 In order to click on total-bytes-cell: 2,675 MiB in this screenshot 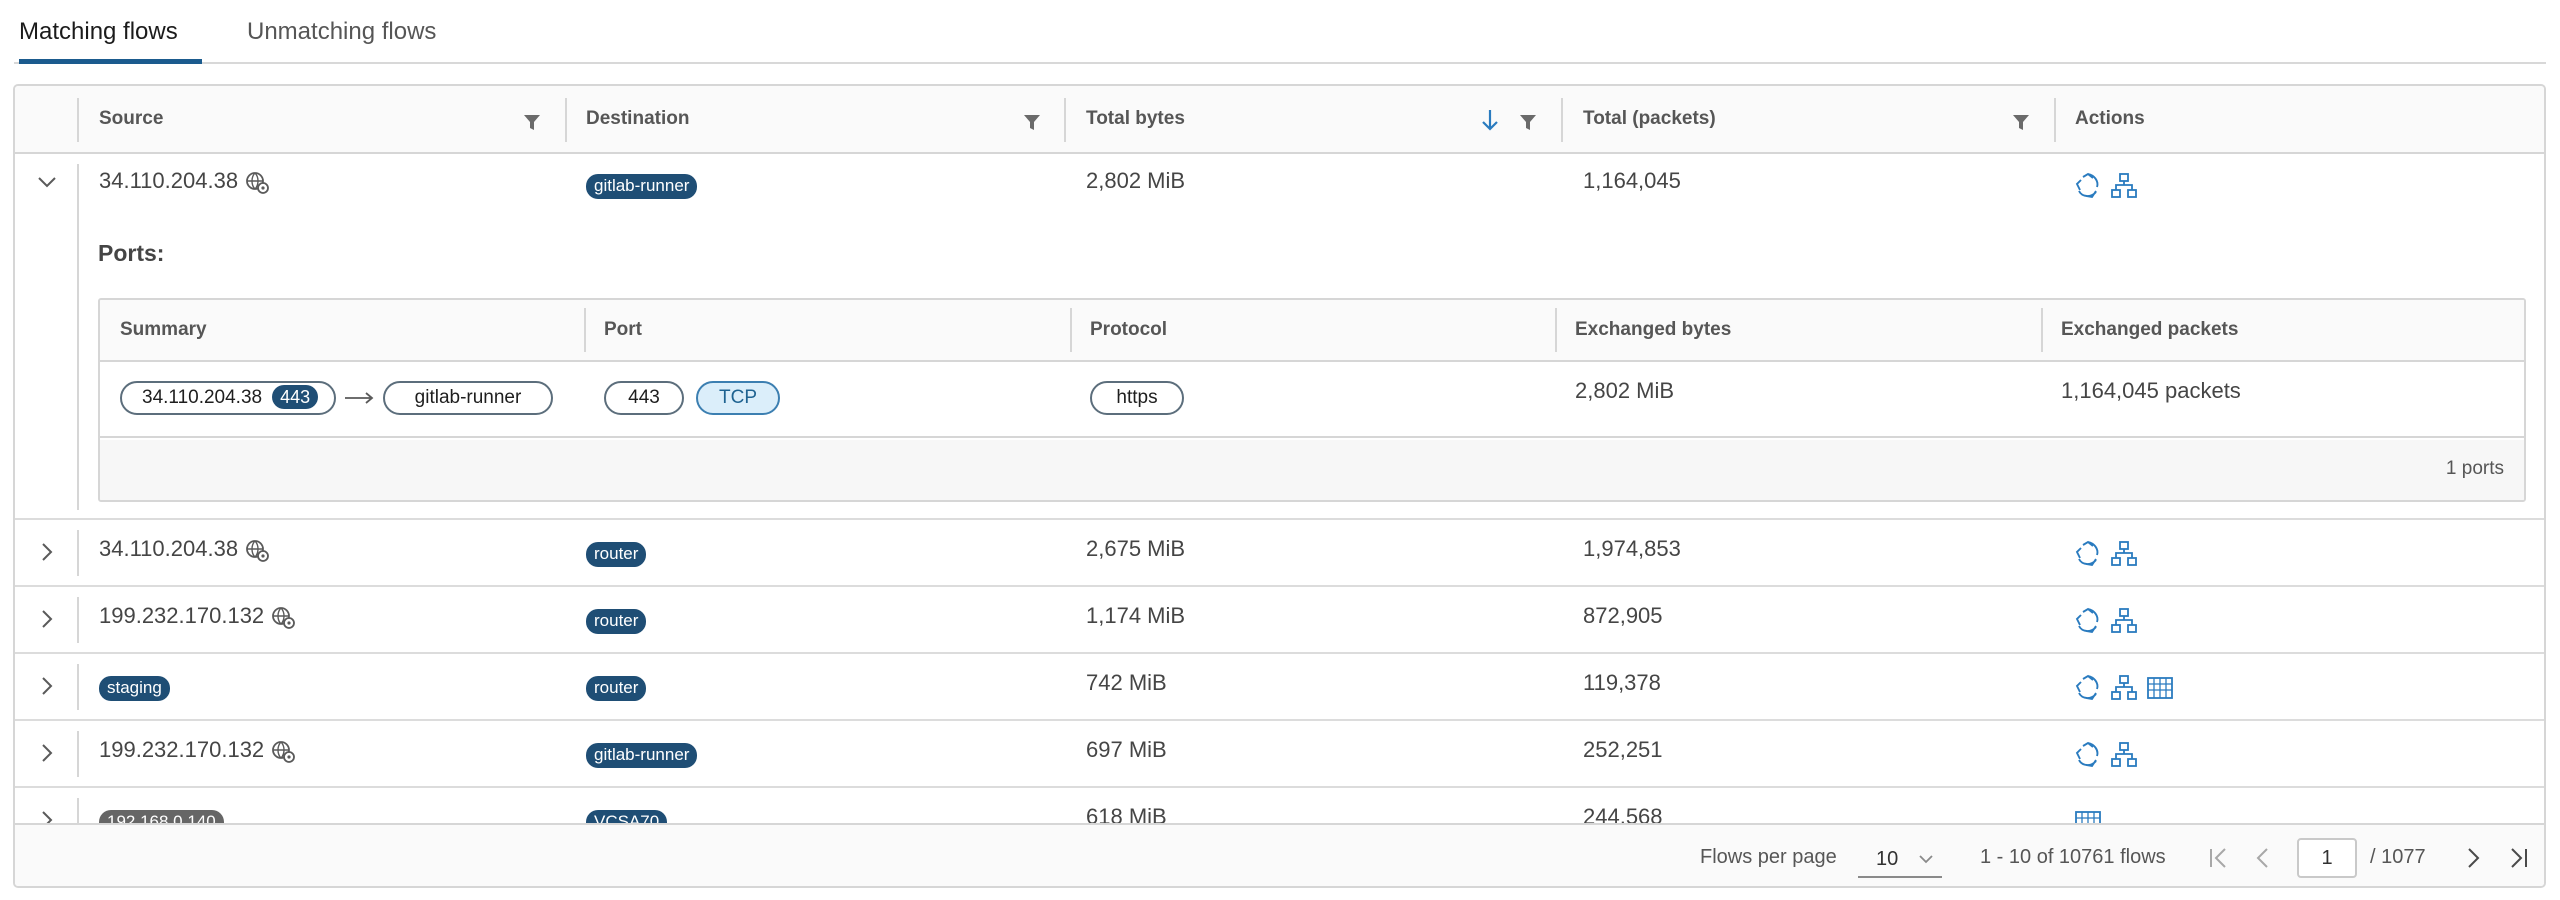, I will do `click(1136, 548)`.